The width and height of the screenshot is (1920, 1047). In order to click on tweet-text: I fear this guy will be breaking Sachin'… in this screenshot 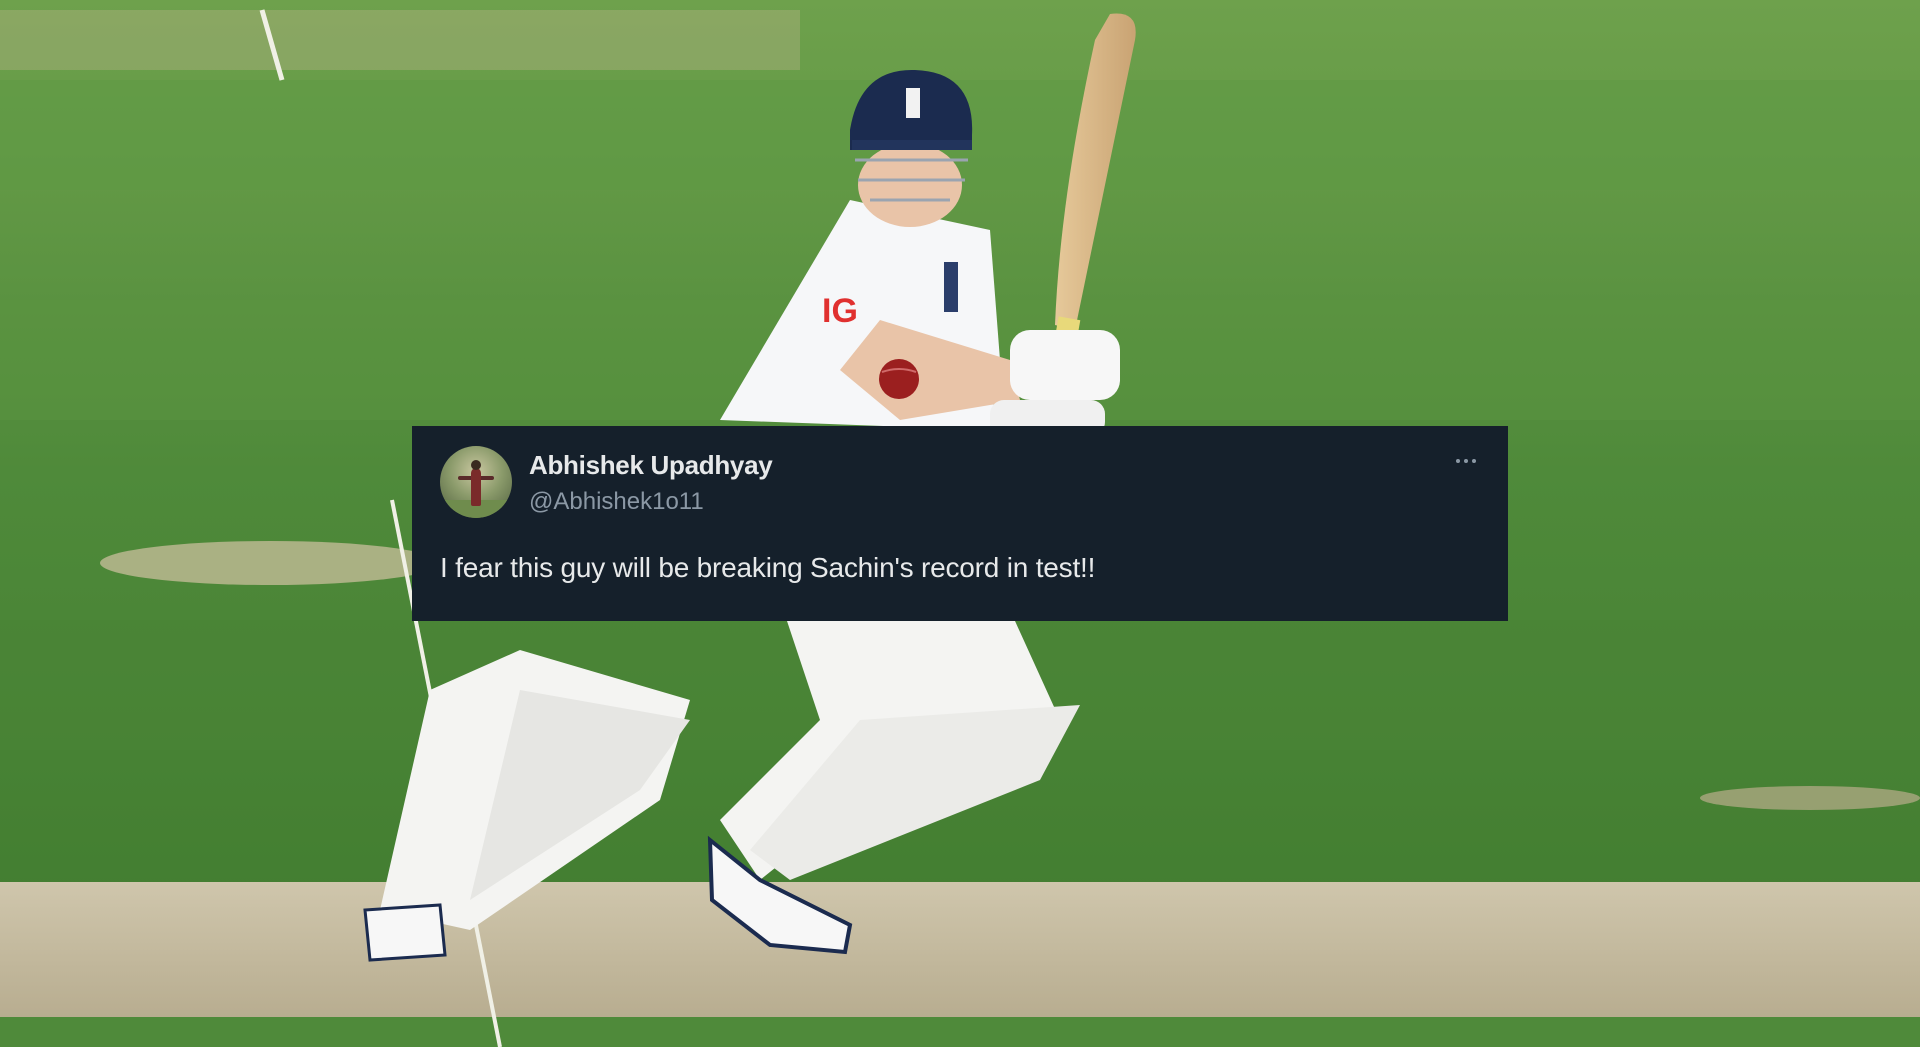, I will do `click(768, 567)`.